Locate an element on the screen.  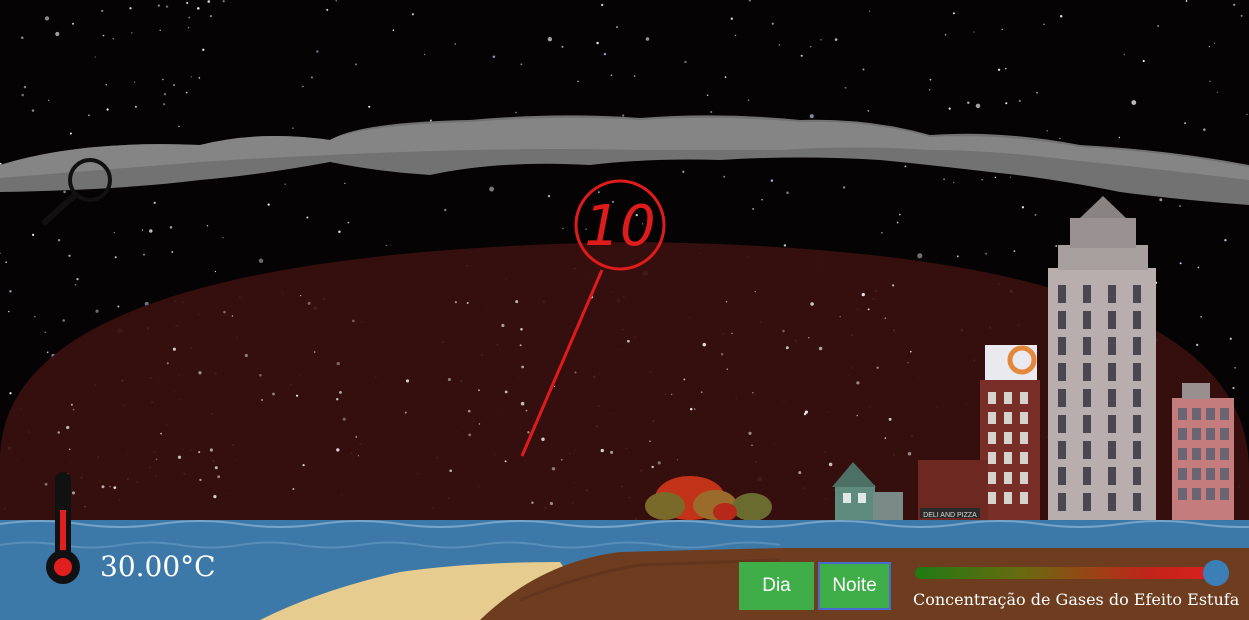
slider-thumb is located at coordinates (1215, 573).